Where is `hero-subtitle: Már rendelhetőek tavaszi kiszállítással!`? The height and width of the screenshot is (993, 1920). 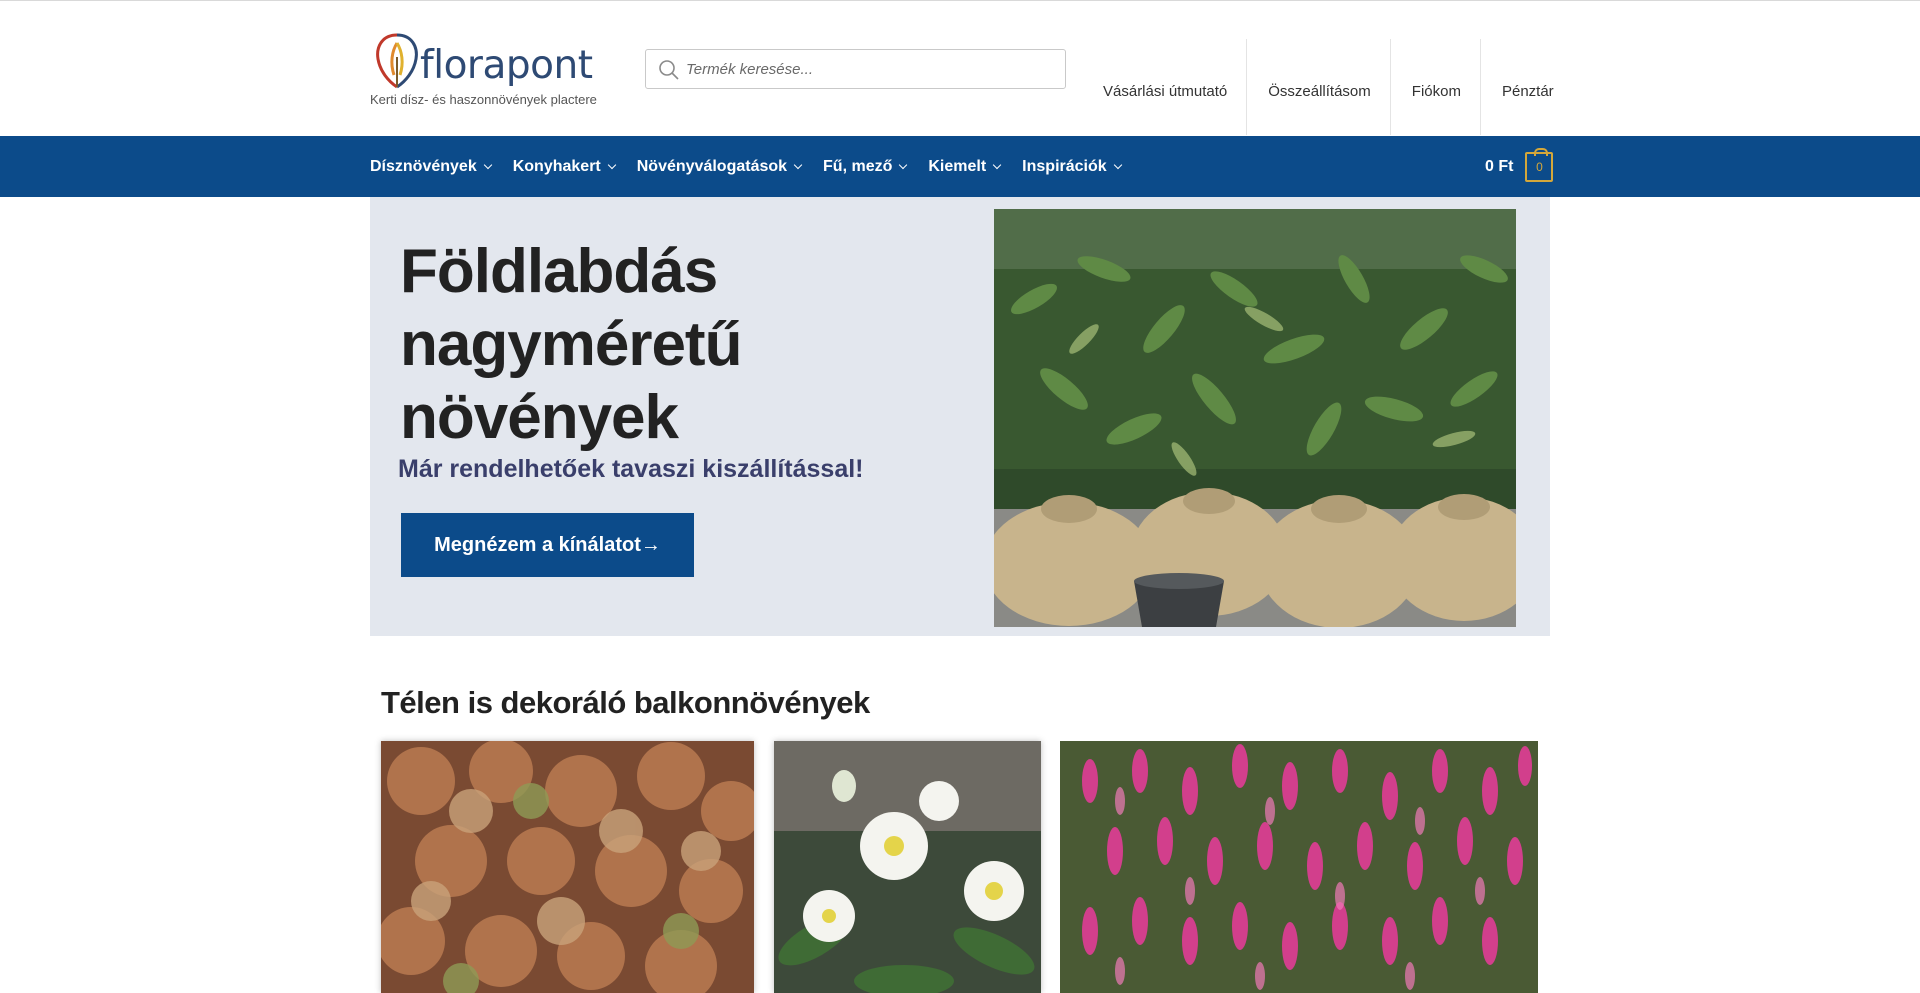
hero-subtitle: Már rendelhetőek tavaszi kiszállítással! is located at coordinates (631, 469).